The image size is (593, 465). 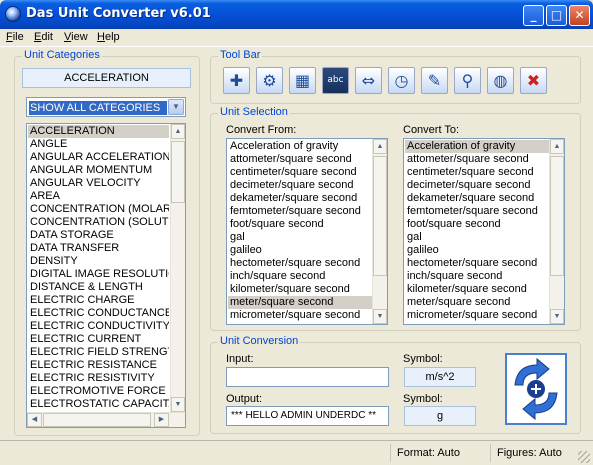 I want to click on globe-tool-button: ◍, so click(x=500, y=80).